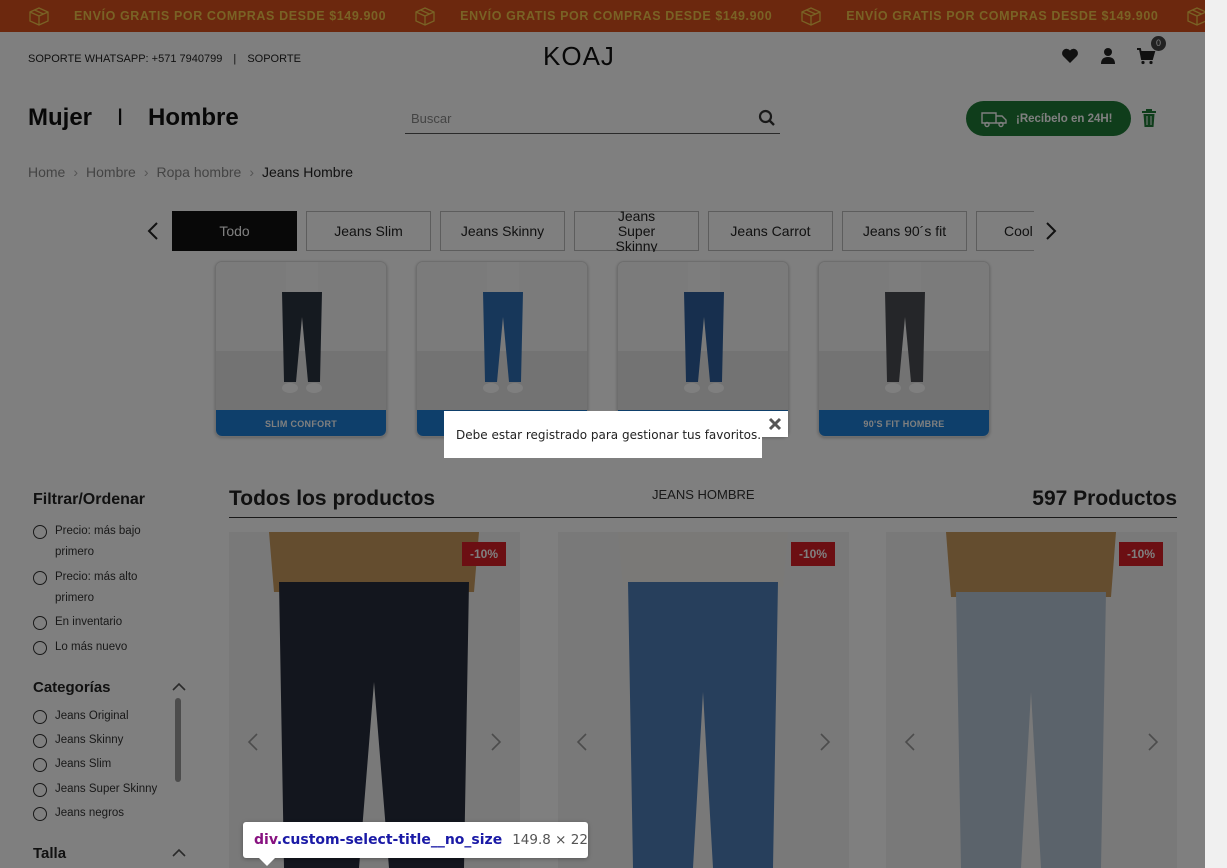 The width and height of the screenshot is (1227, 868). I want to click on tooltip-tag: div, so click(265, 840).